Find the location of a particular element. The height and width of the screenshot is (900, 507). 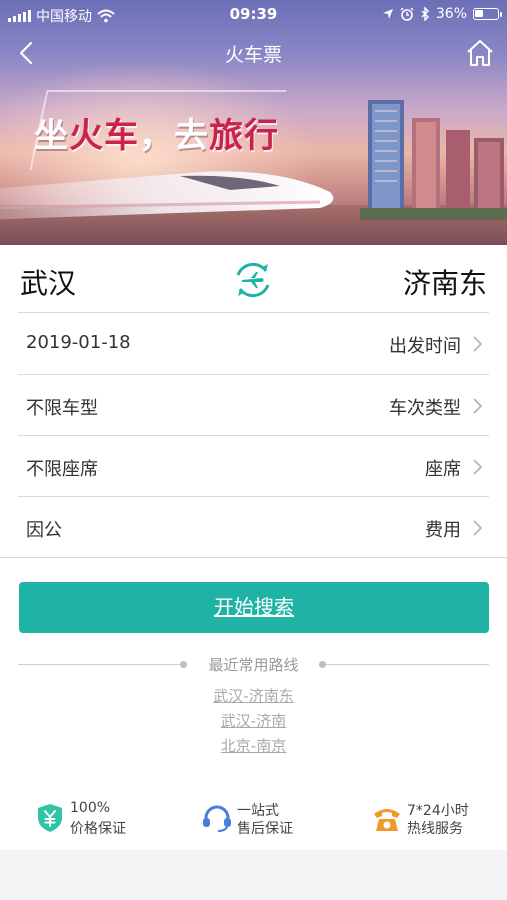

recent-route-link: 武汉-济南 is located at coordinates (253, 720).